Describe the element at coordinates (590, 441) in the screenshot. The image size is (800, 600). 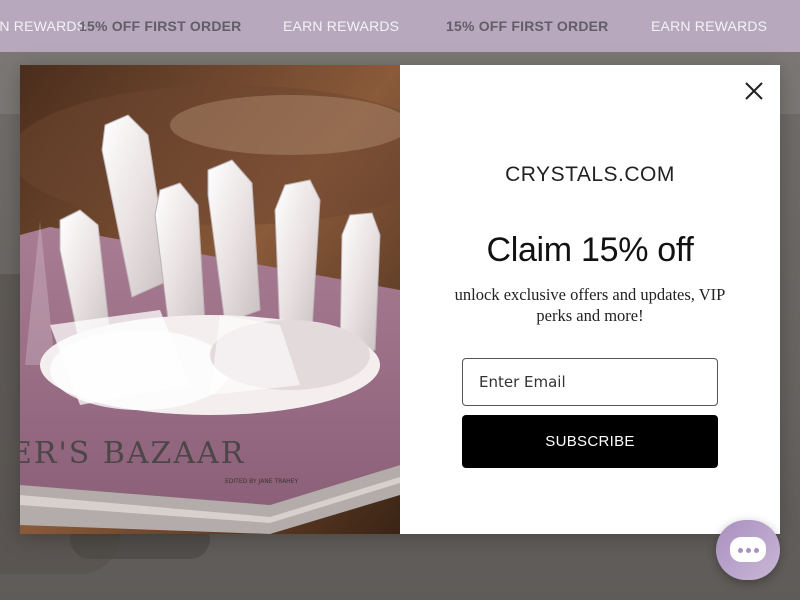
I see `subscribe-button: SUBSCRIBE` at that location.